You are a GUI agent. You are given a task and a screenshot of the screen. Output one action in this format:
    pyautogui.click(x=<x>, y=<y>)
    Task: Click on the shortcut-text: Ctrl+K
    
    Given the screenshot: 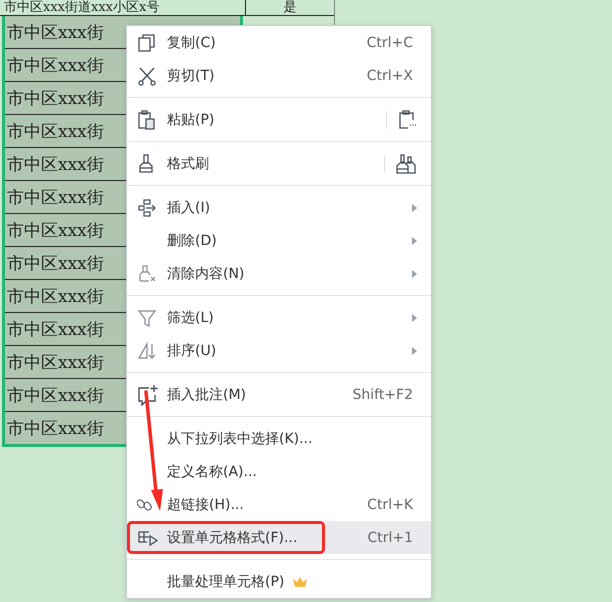 What is the action you would take?
    pyautogui.click(x=390, y=504)
    